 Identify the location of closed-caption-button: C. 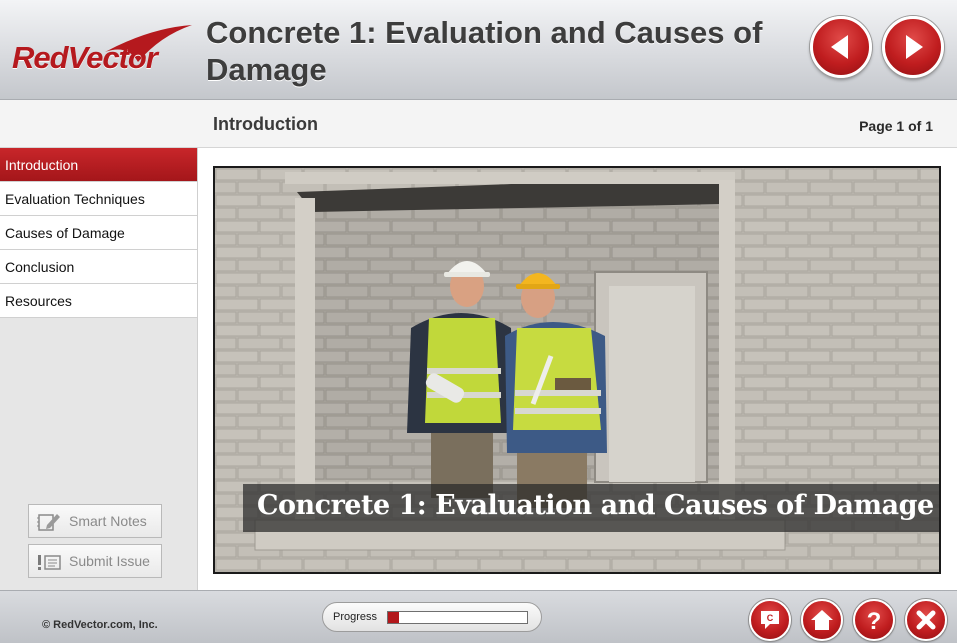
(770, 620).